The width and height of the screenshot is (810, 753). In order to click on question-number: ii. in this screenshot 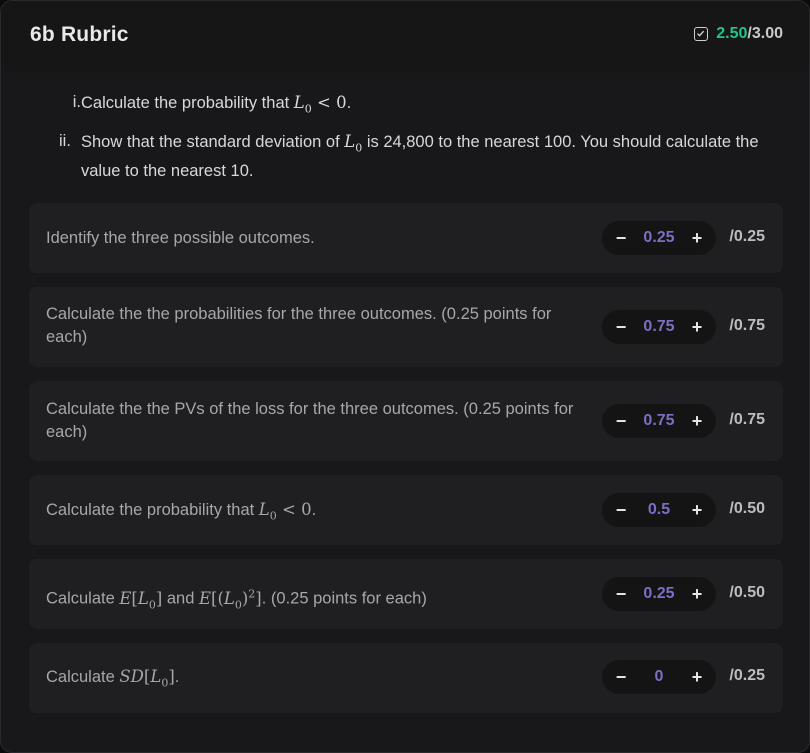, I will do `click(65, 141)`.